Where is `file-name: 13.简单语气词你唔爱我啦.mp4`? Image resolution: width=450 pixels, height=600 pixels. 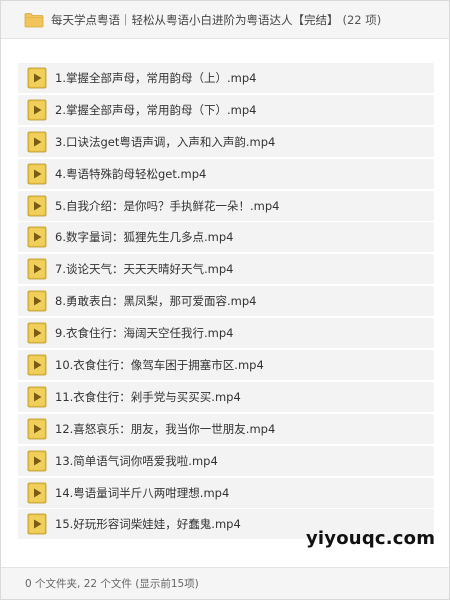 file-name: 13.简单语气词你唔爱我啦.mp4 is located at coordinates (136, 460).